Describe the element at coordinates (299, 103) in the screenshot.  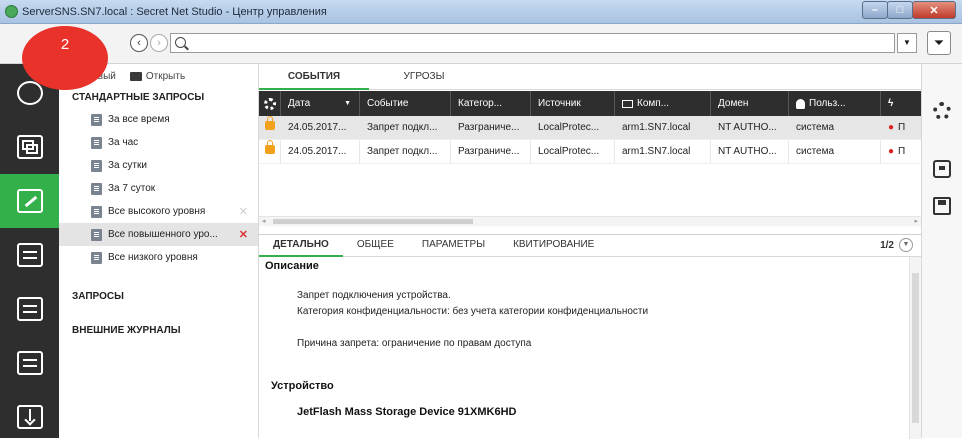
I see `column-label: Дата` at that location.